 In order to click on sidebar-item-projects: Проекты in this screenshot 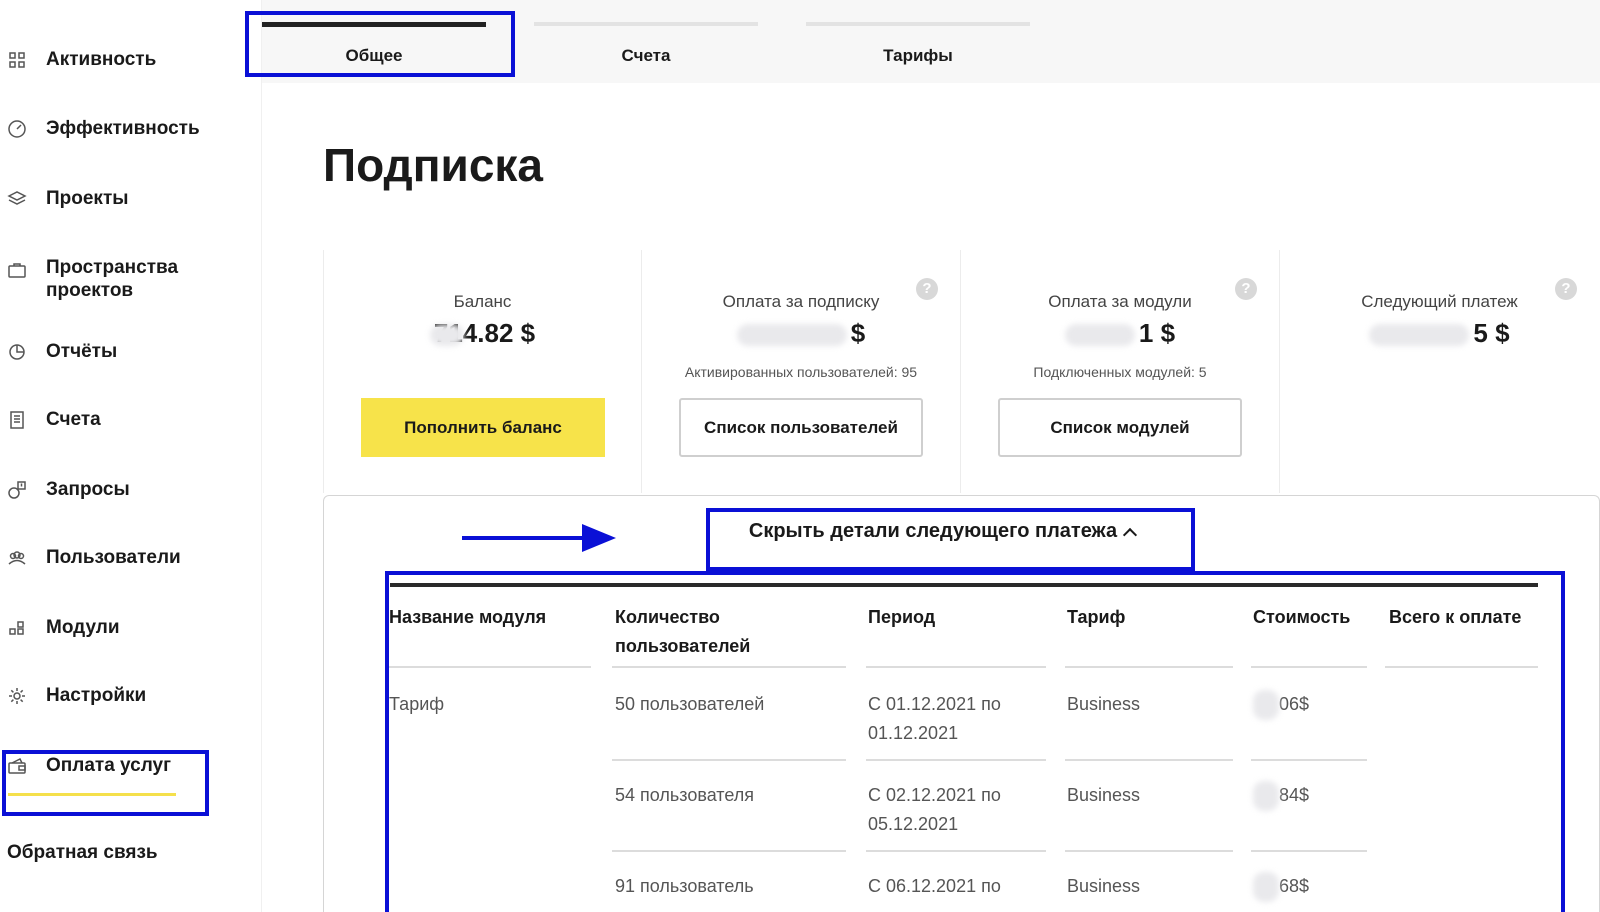, I will do `click(131, 200)`.